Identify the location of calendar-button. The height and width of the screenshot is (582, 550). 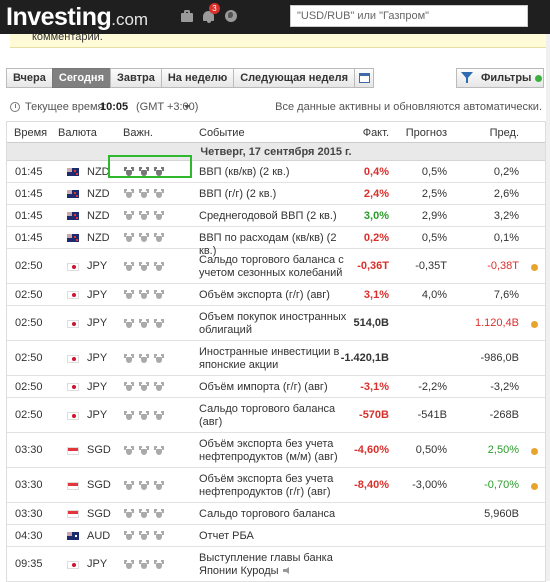
(364, 78).